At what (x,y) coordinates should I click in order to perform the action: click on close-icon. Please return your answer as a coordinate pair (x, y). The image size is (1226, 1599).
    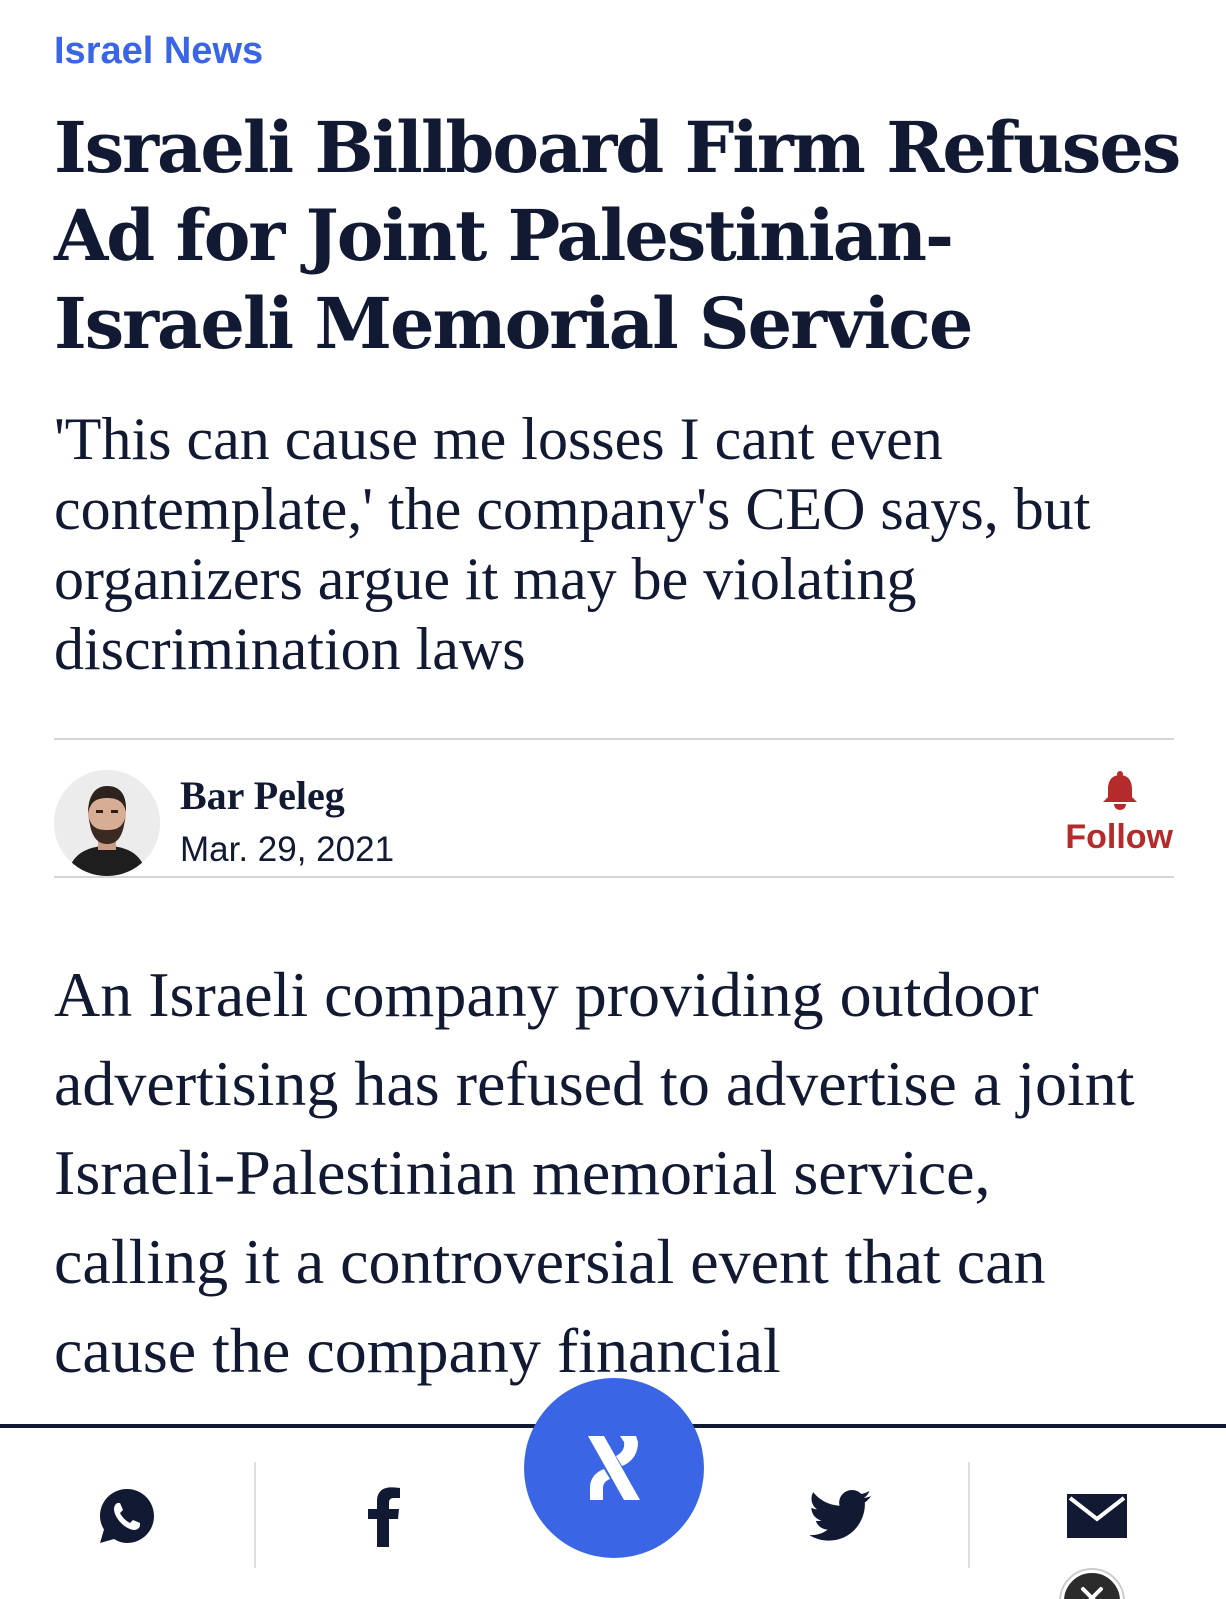
    Looking at the image, I should click on (1092, 1593).